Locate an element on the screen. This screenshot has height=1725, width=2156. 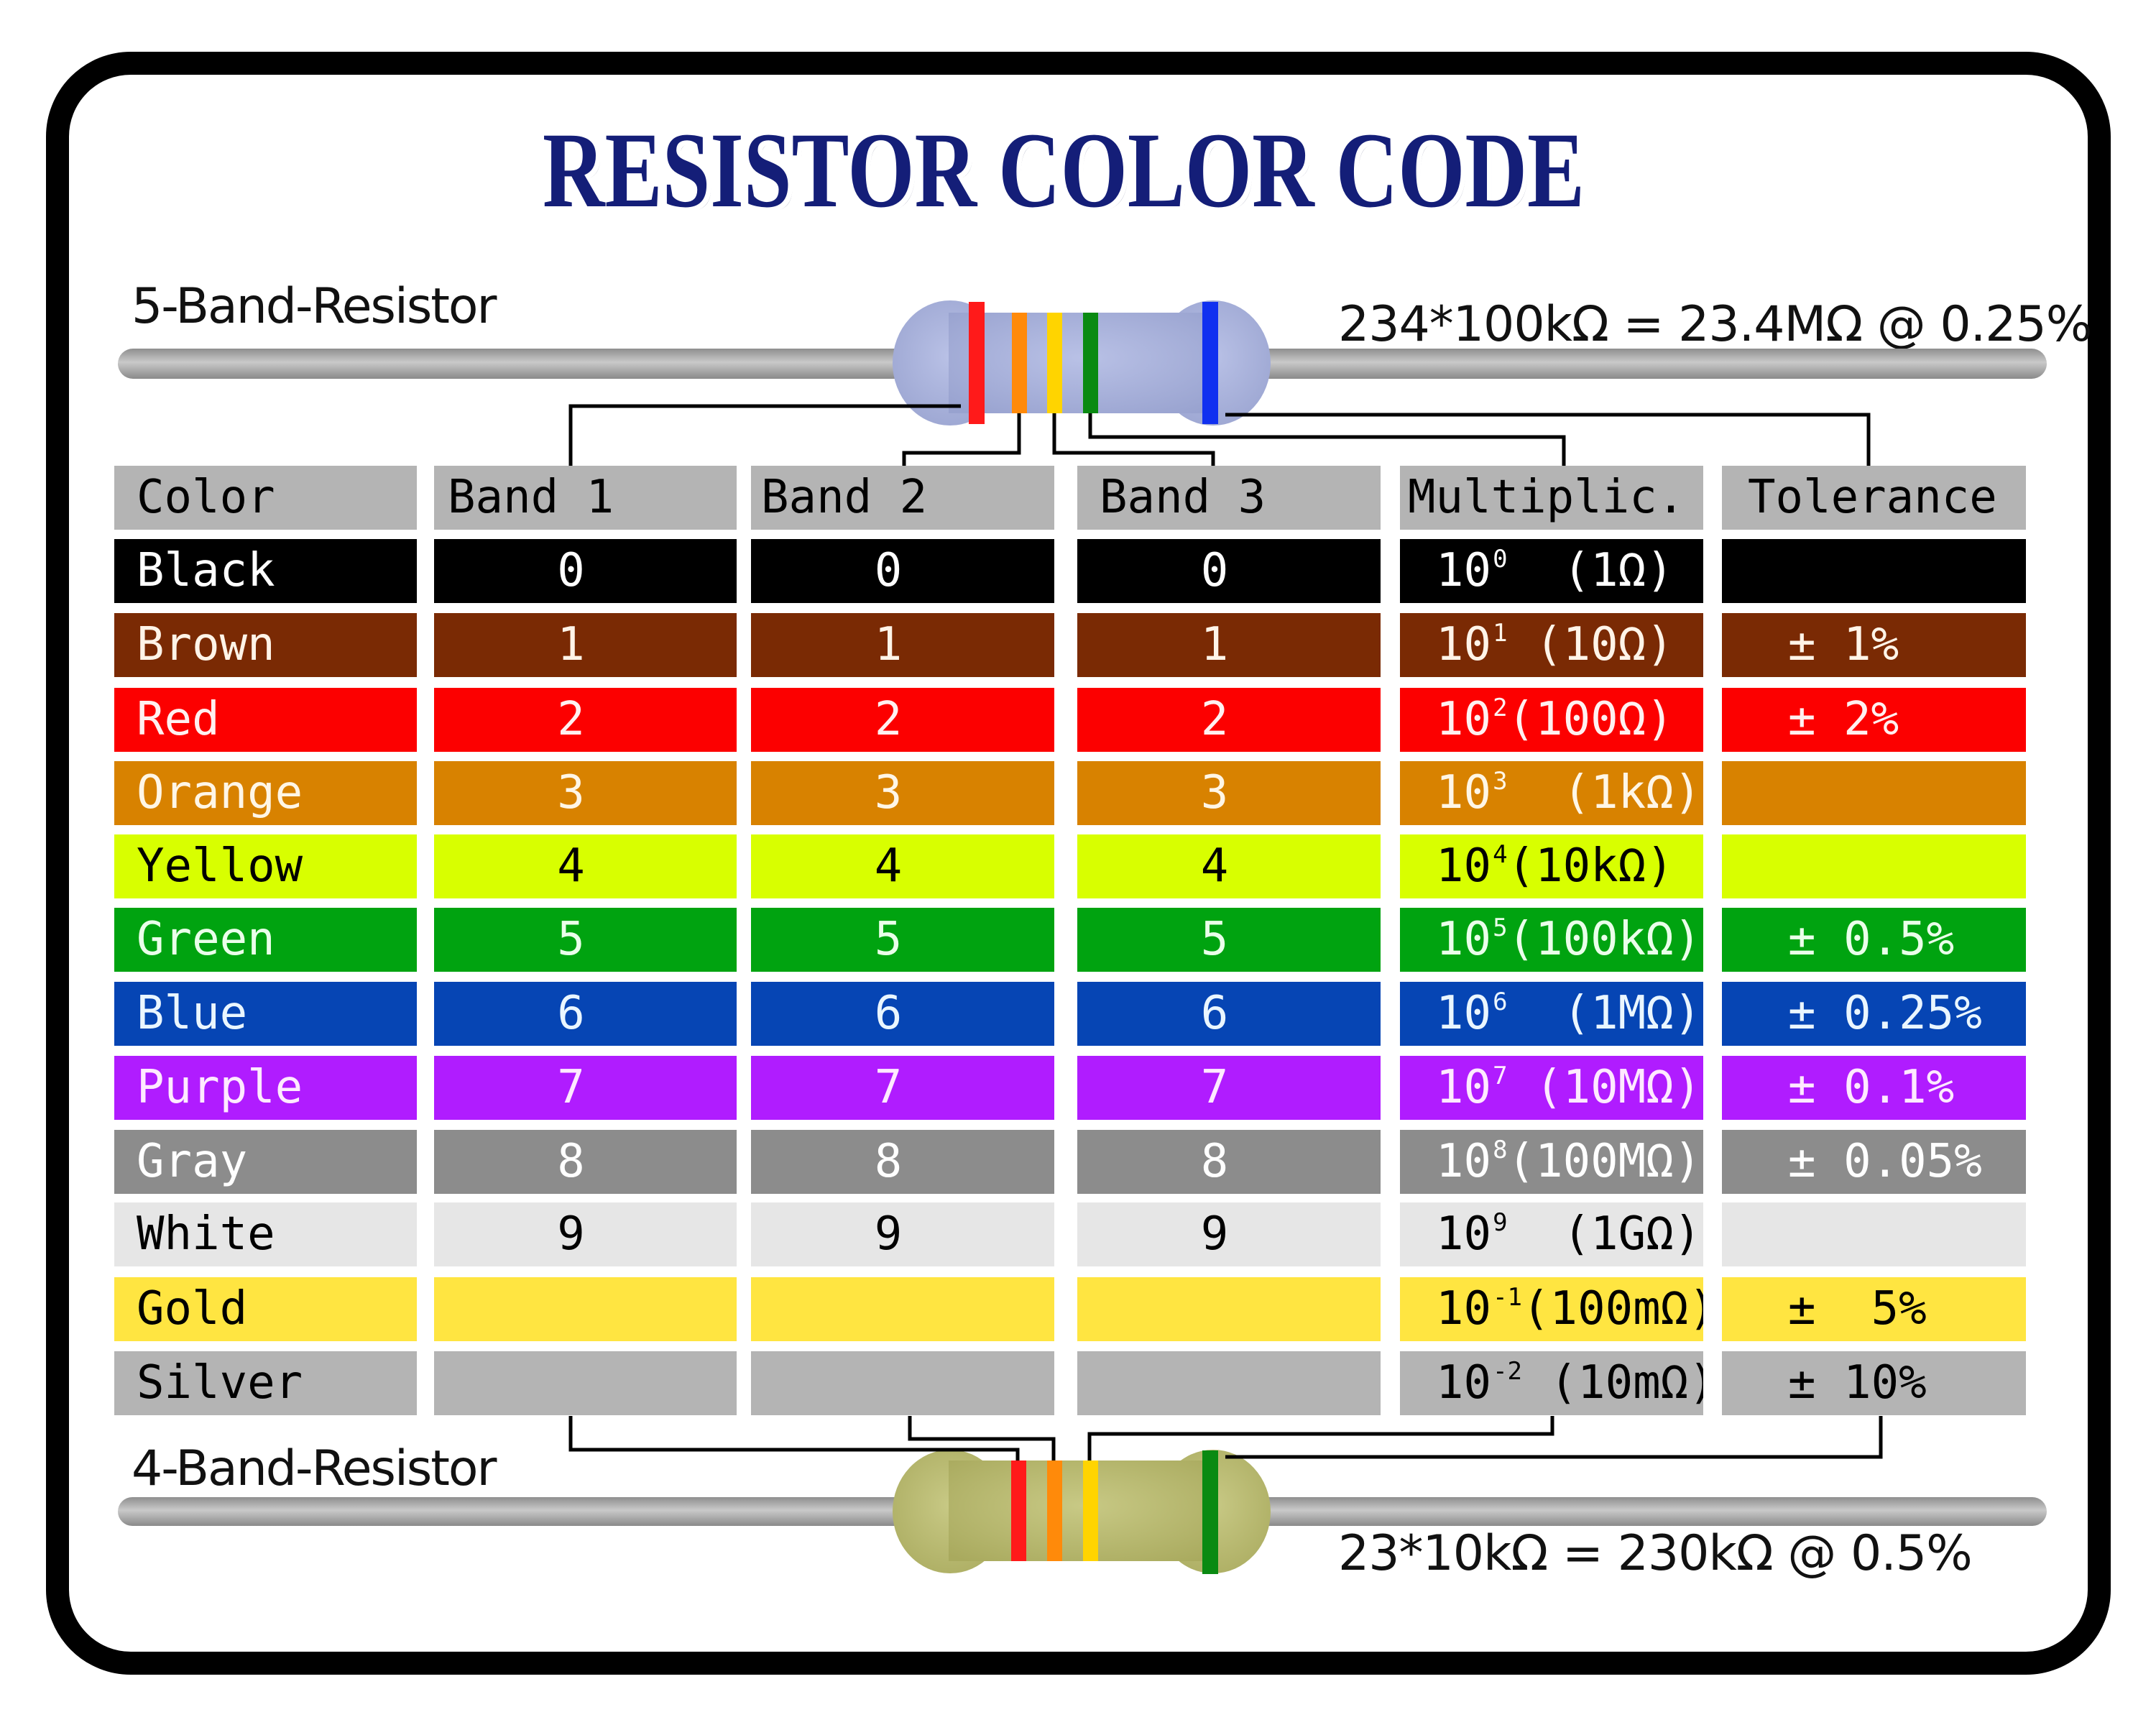
four-band-band-multiplier is located at coordinates (1090, 1510).